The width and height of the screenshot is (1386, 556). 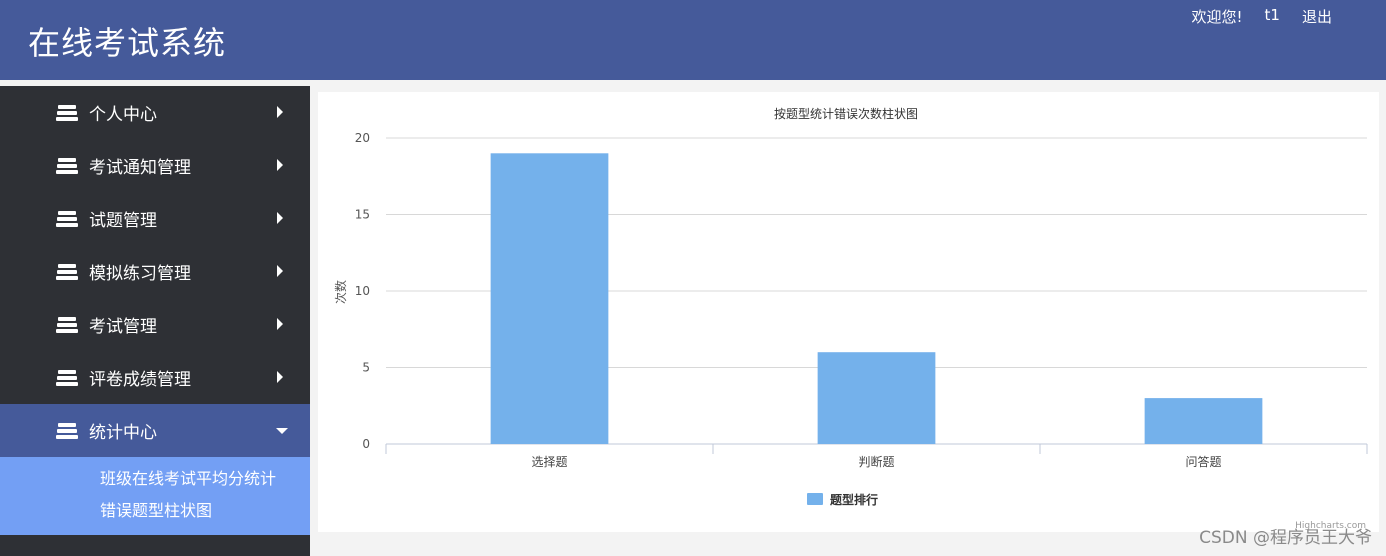 I want to click on statistics-submenu: 班级在线考试平均分统计 错误题型柱状图, so click(x=155, y=496).